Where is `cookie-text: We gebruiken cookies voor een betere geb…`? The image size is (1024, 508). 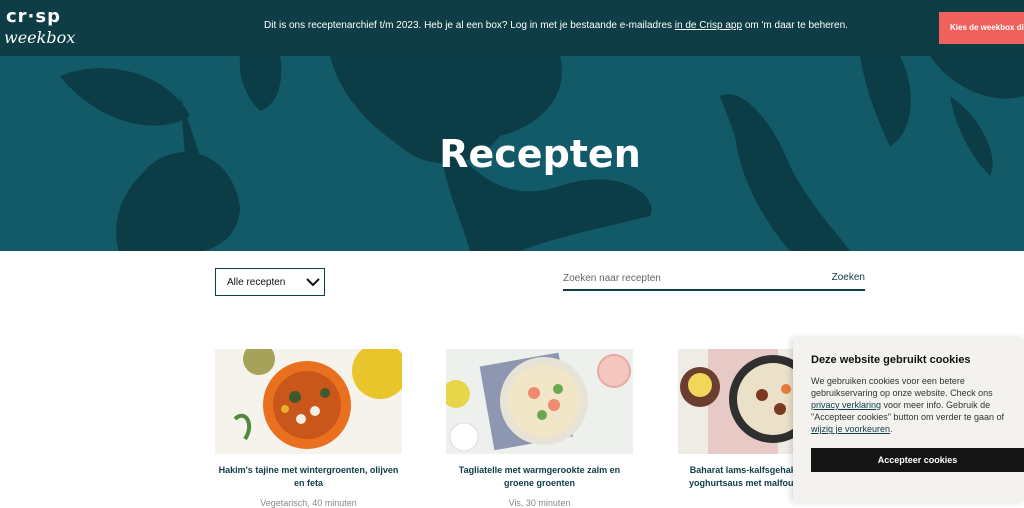
cookie-text: We gebruiken cookies voor een betere geb… is located at coordinates (917, 405).